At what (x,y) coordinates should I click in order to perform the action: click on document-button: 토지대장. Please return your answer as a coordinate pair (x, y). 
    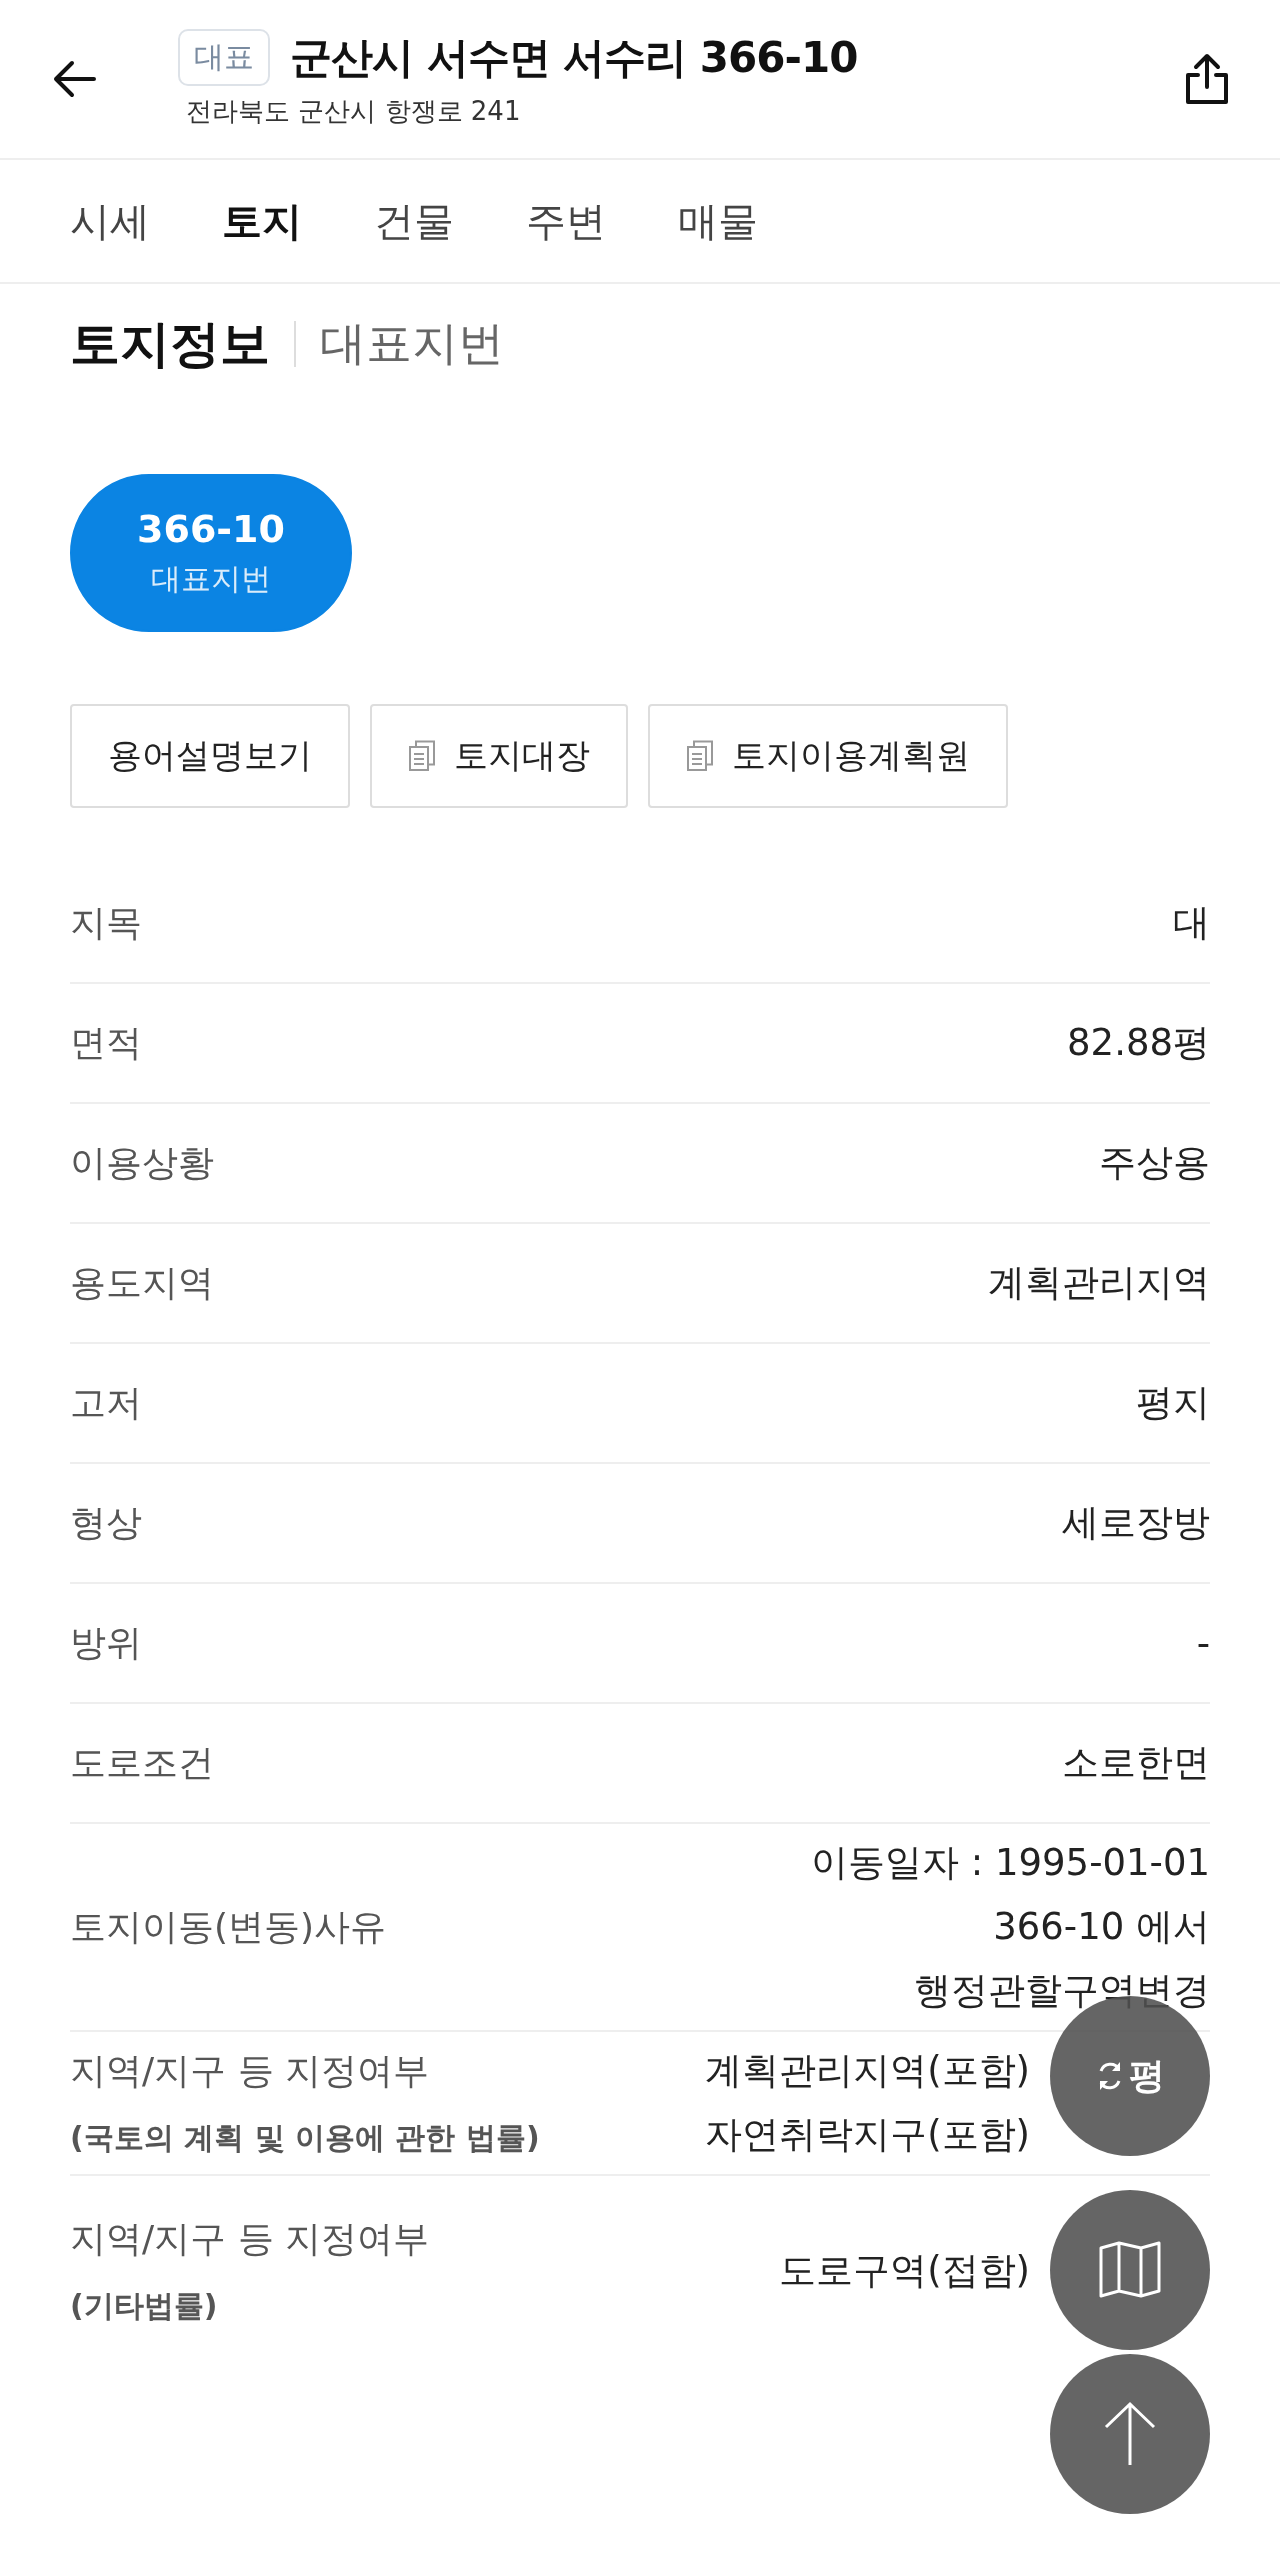
    Looking at the image, I should click on (499, 756).